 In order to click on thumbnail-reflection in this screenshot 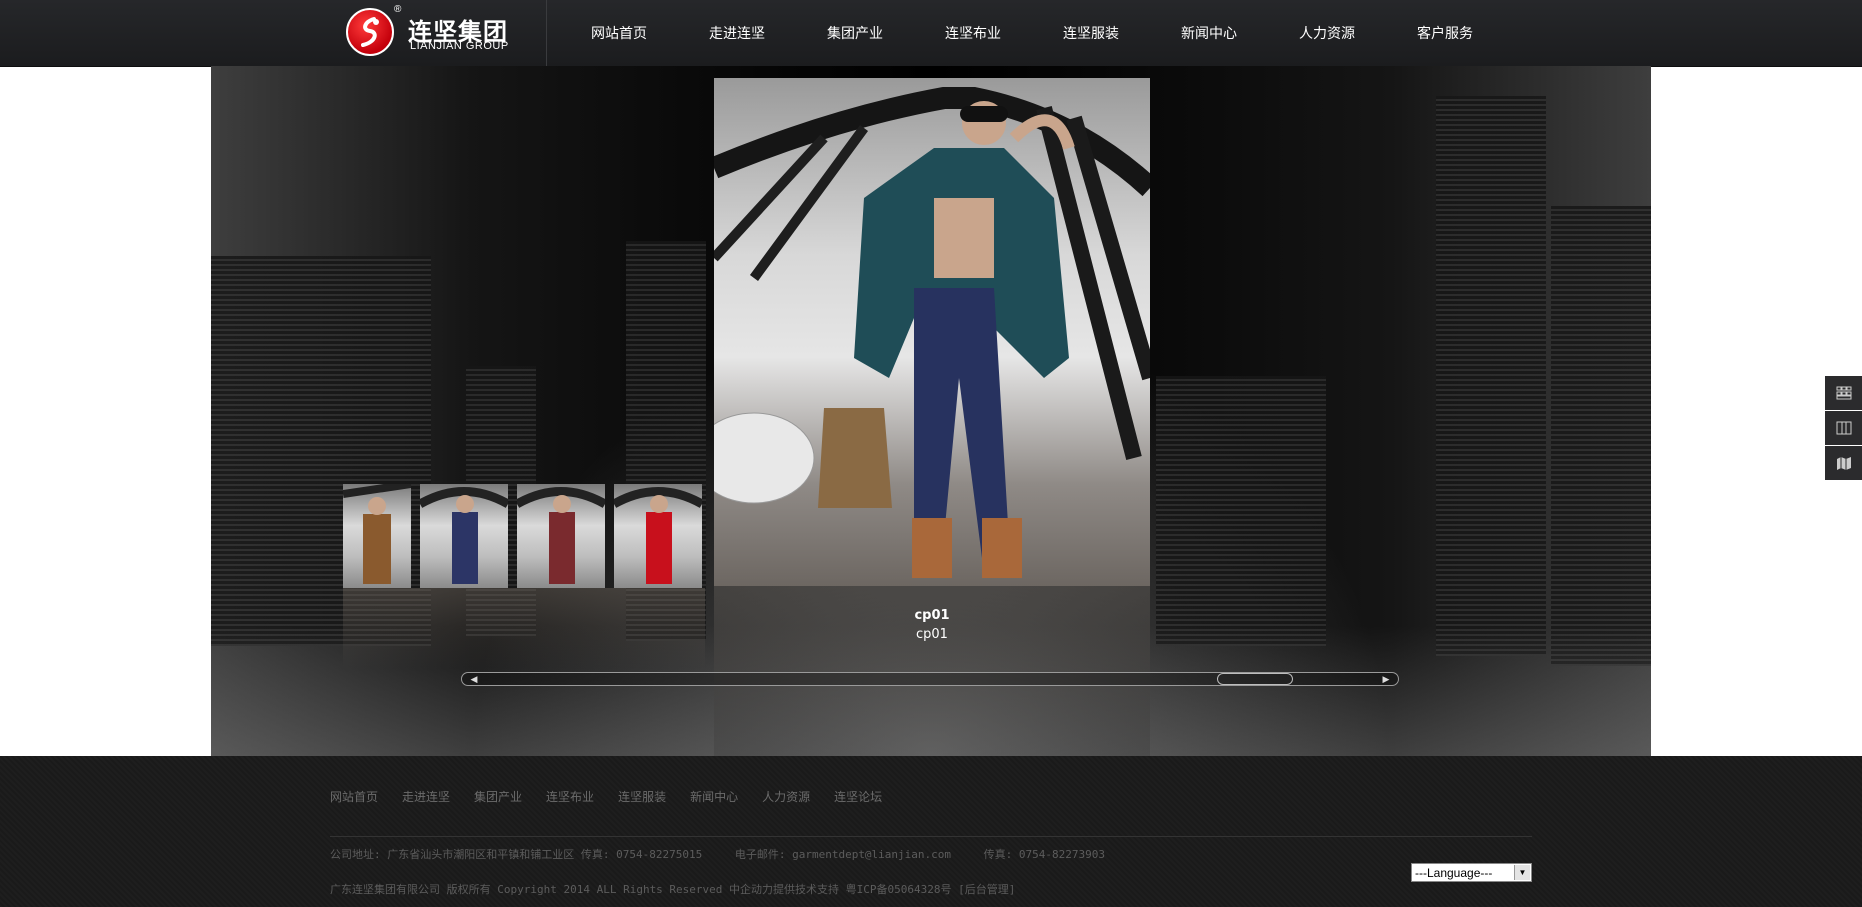, I will do `click(524, 628)`.